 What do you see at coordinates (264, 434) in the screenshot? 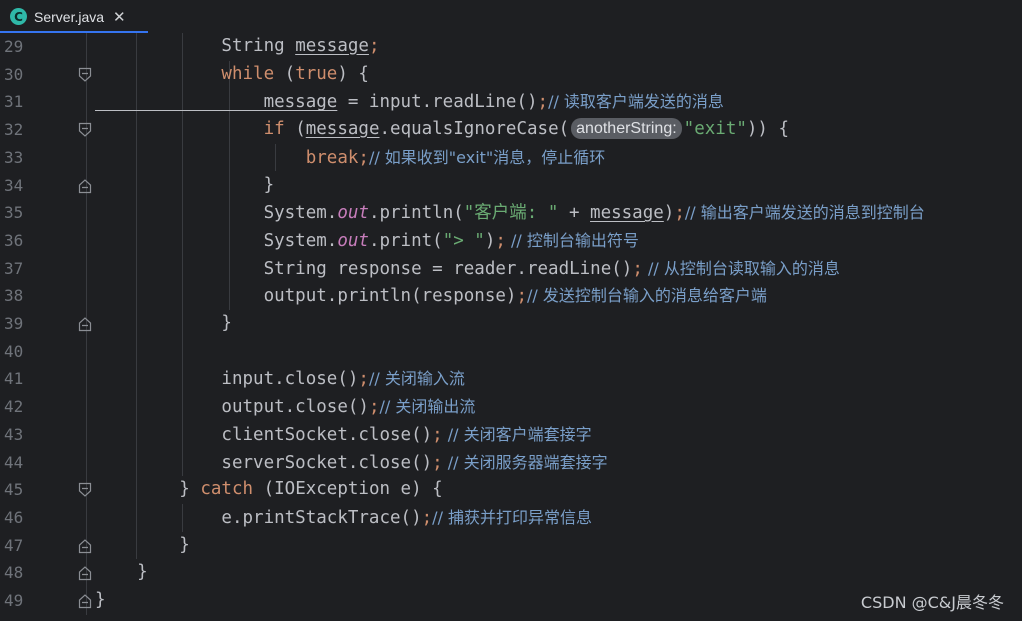
I see `code-token: clientSocket.close()` at bounding box center [264, 434].